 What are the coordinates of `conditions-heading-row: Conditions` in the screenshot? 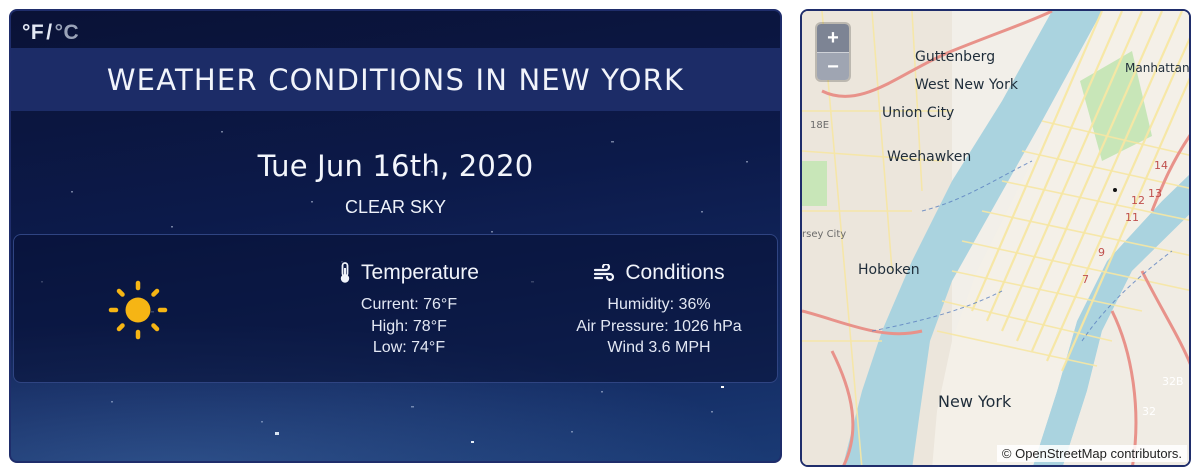 It's located at (657, 273).